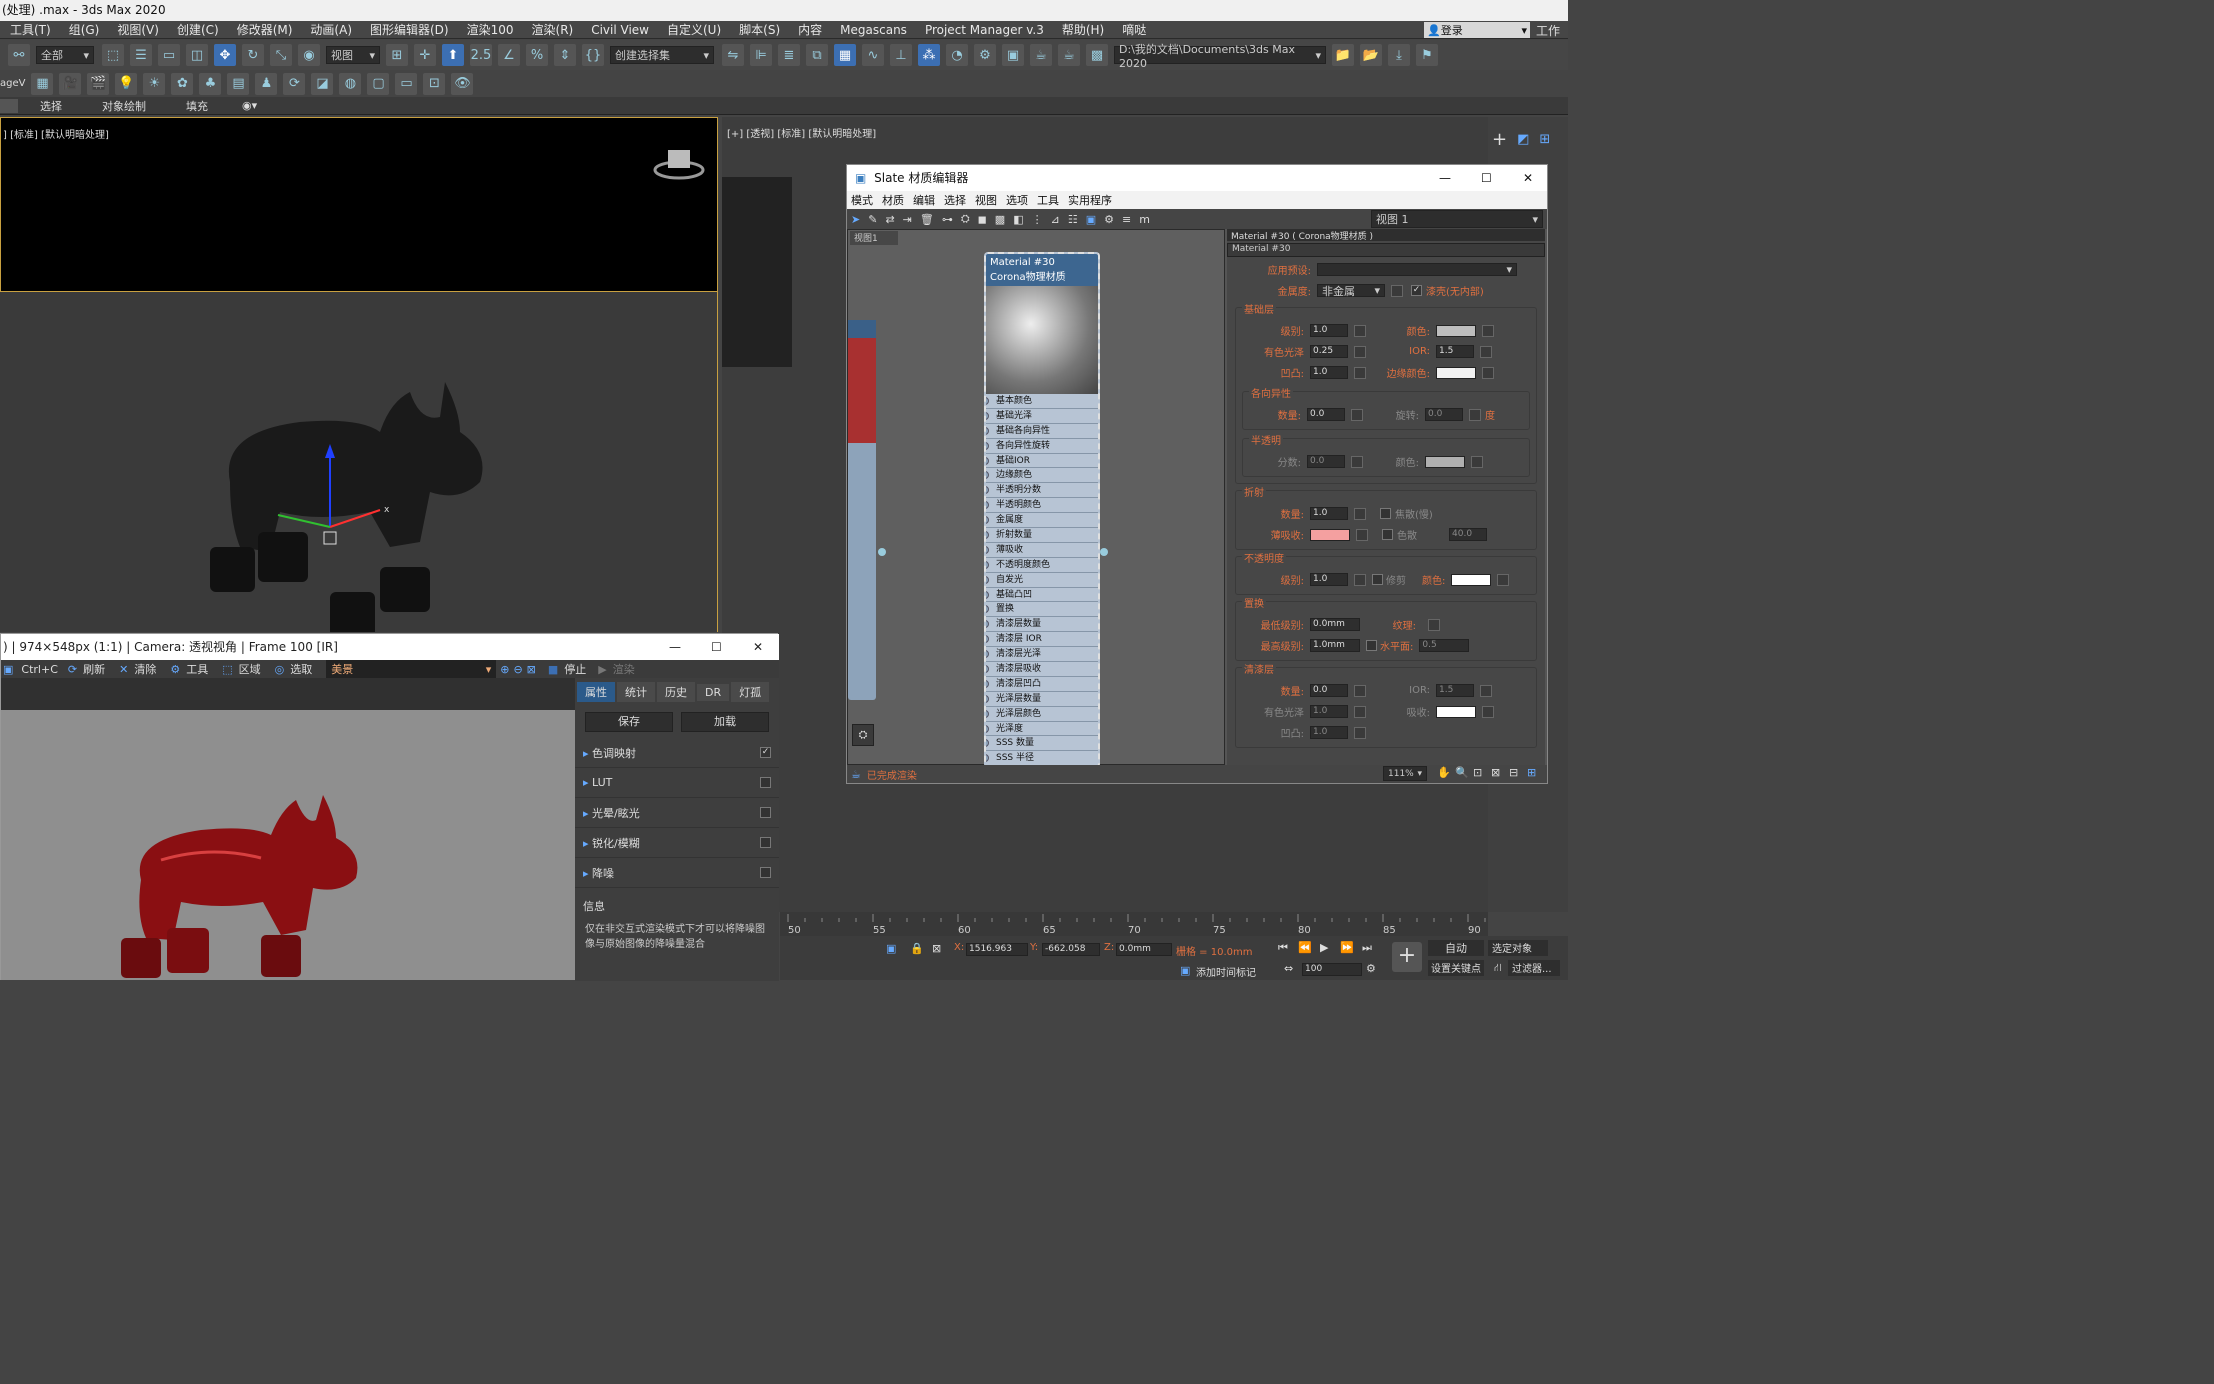  What do you see at coordinates (154, 83) in the screenshot?
I see `sun-icon: ☀` at bounding box center [154, 83].